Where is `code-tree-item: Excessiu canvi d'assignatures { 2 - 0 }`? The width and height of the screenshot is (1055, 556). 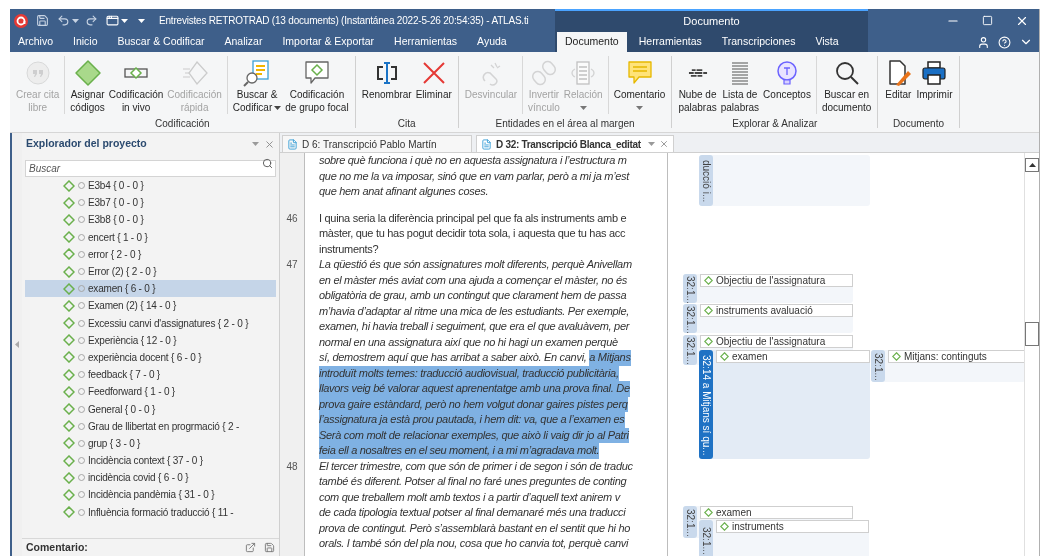
code-tree-item: Excessiu canvi d'assignatures { 2 - 0 } is located at coordinates (150, 323).